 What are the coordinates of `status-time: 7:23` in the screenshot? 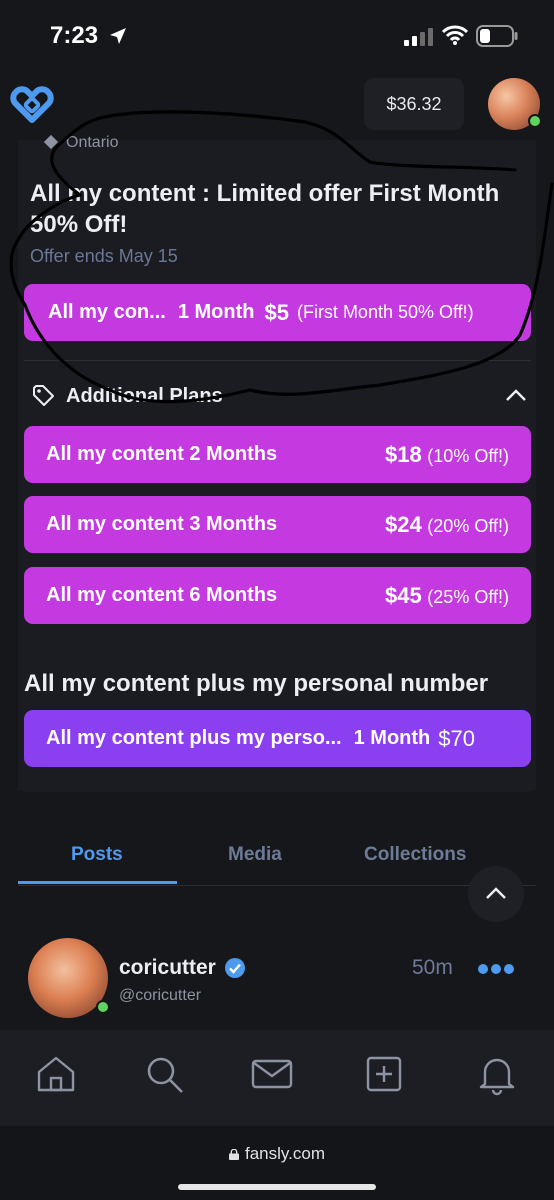 It's located at (74, 35).